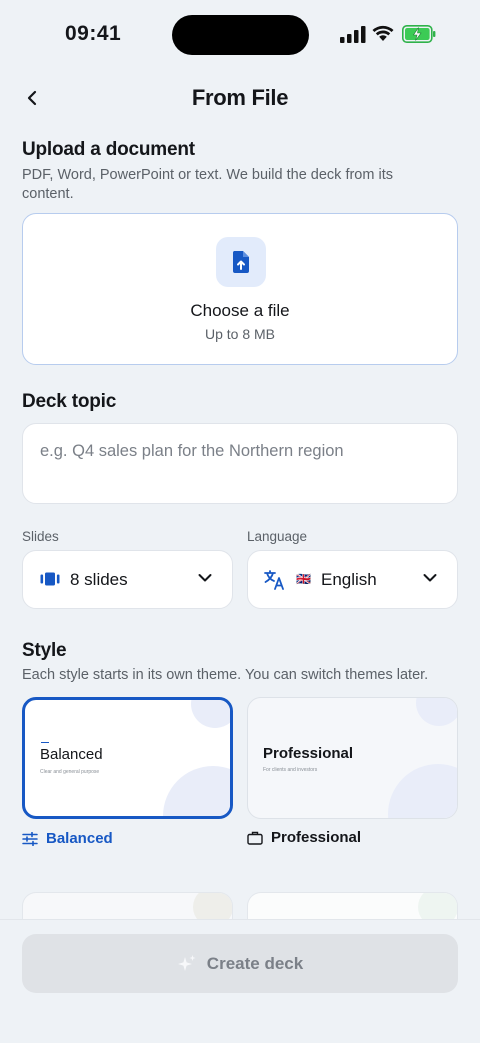  Describe the element at coordinates (93, 33) in the screenshot. I see `status-time: 09:41` at that location.